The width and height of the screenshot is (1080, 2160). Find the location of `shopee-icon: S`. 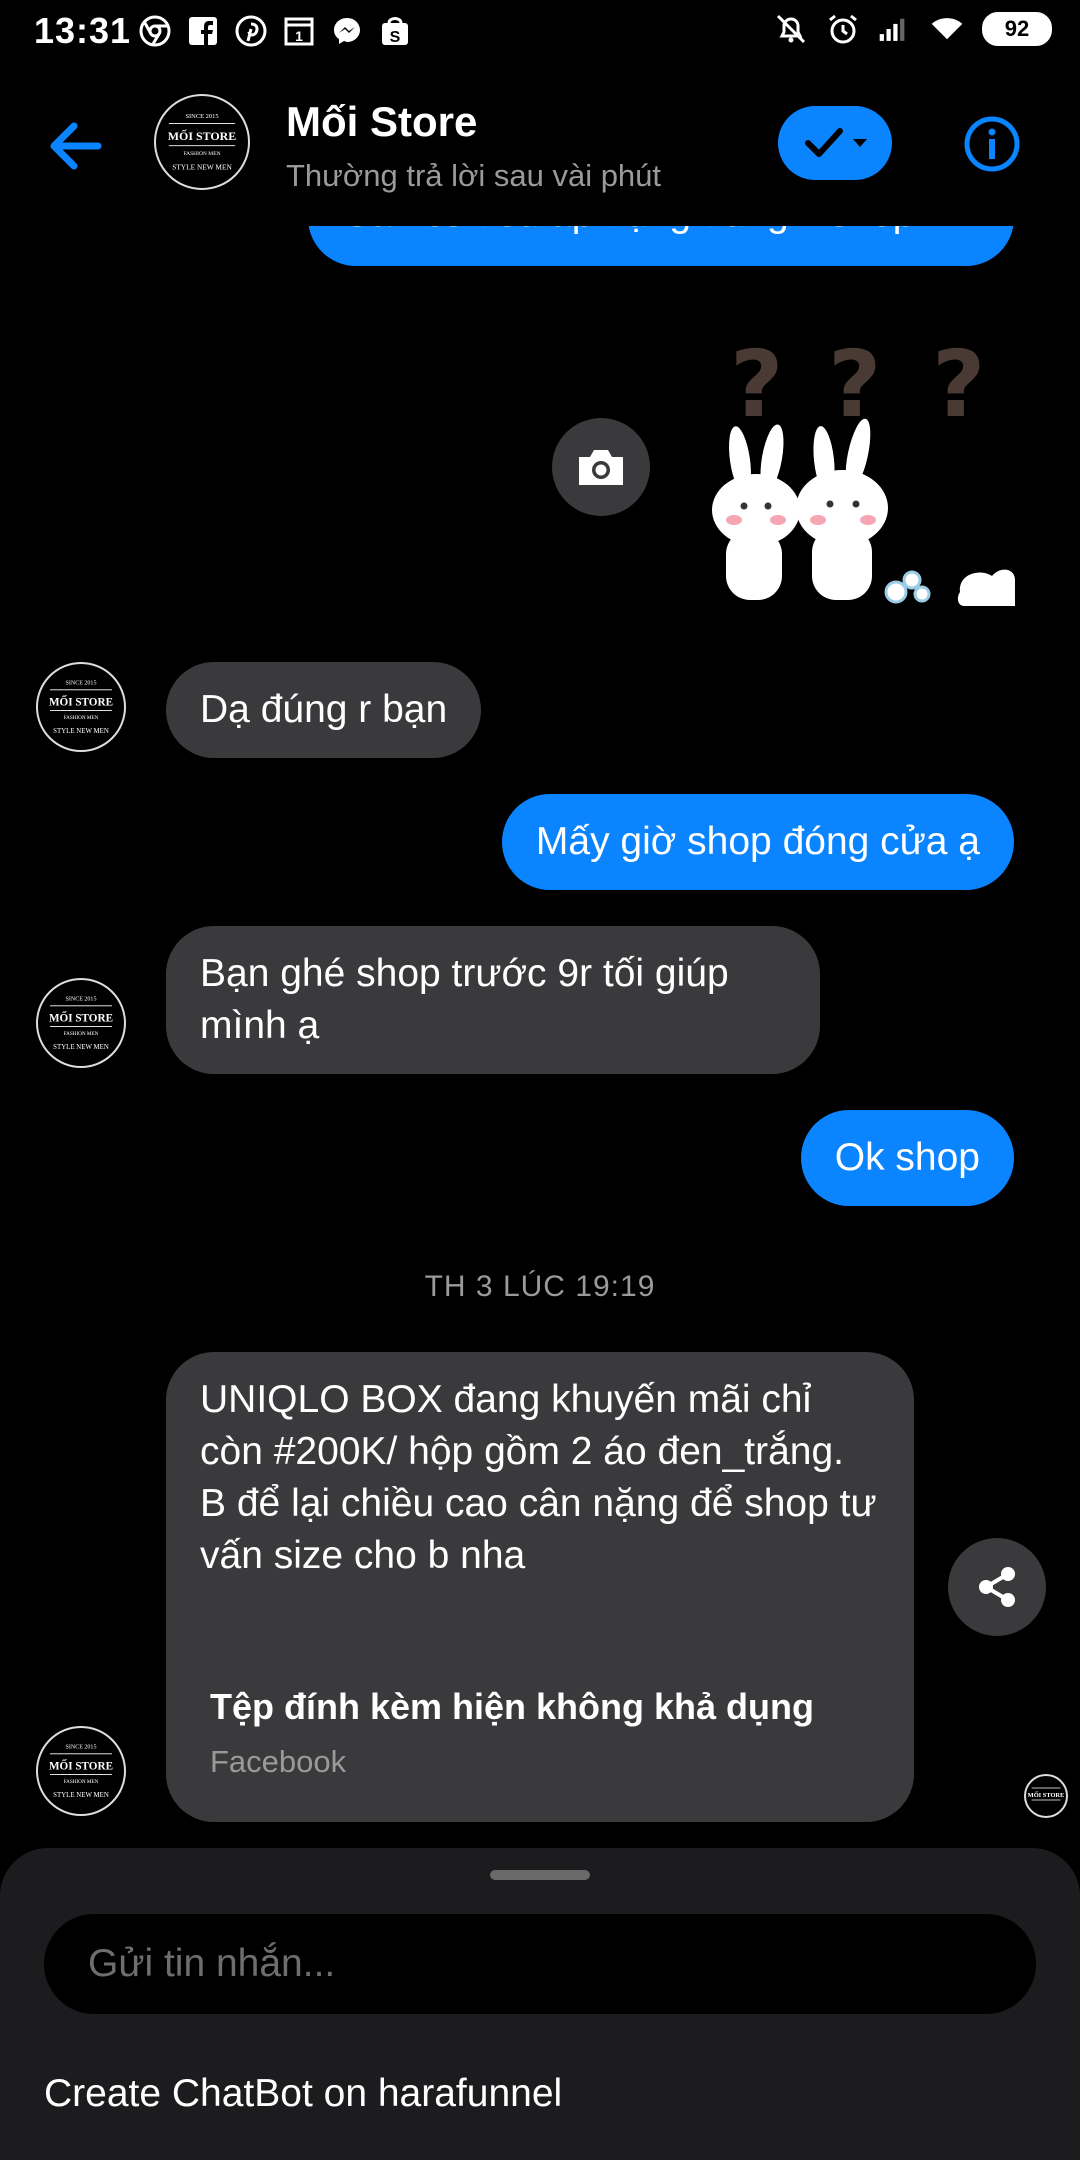

shopee-icon: S is located at coordinates (395, 31).